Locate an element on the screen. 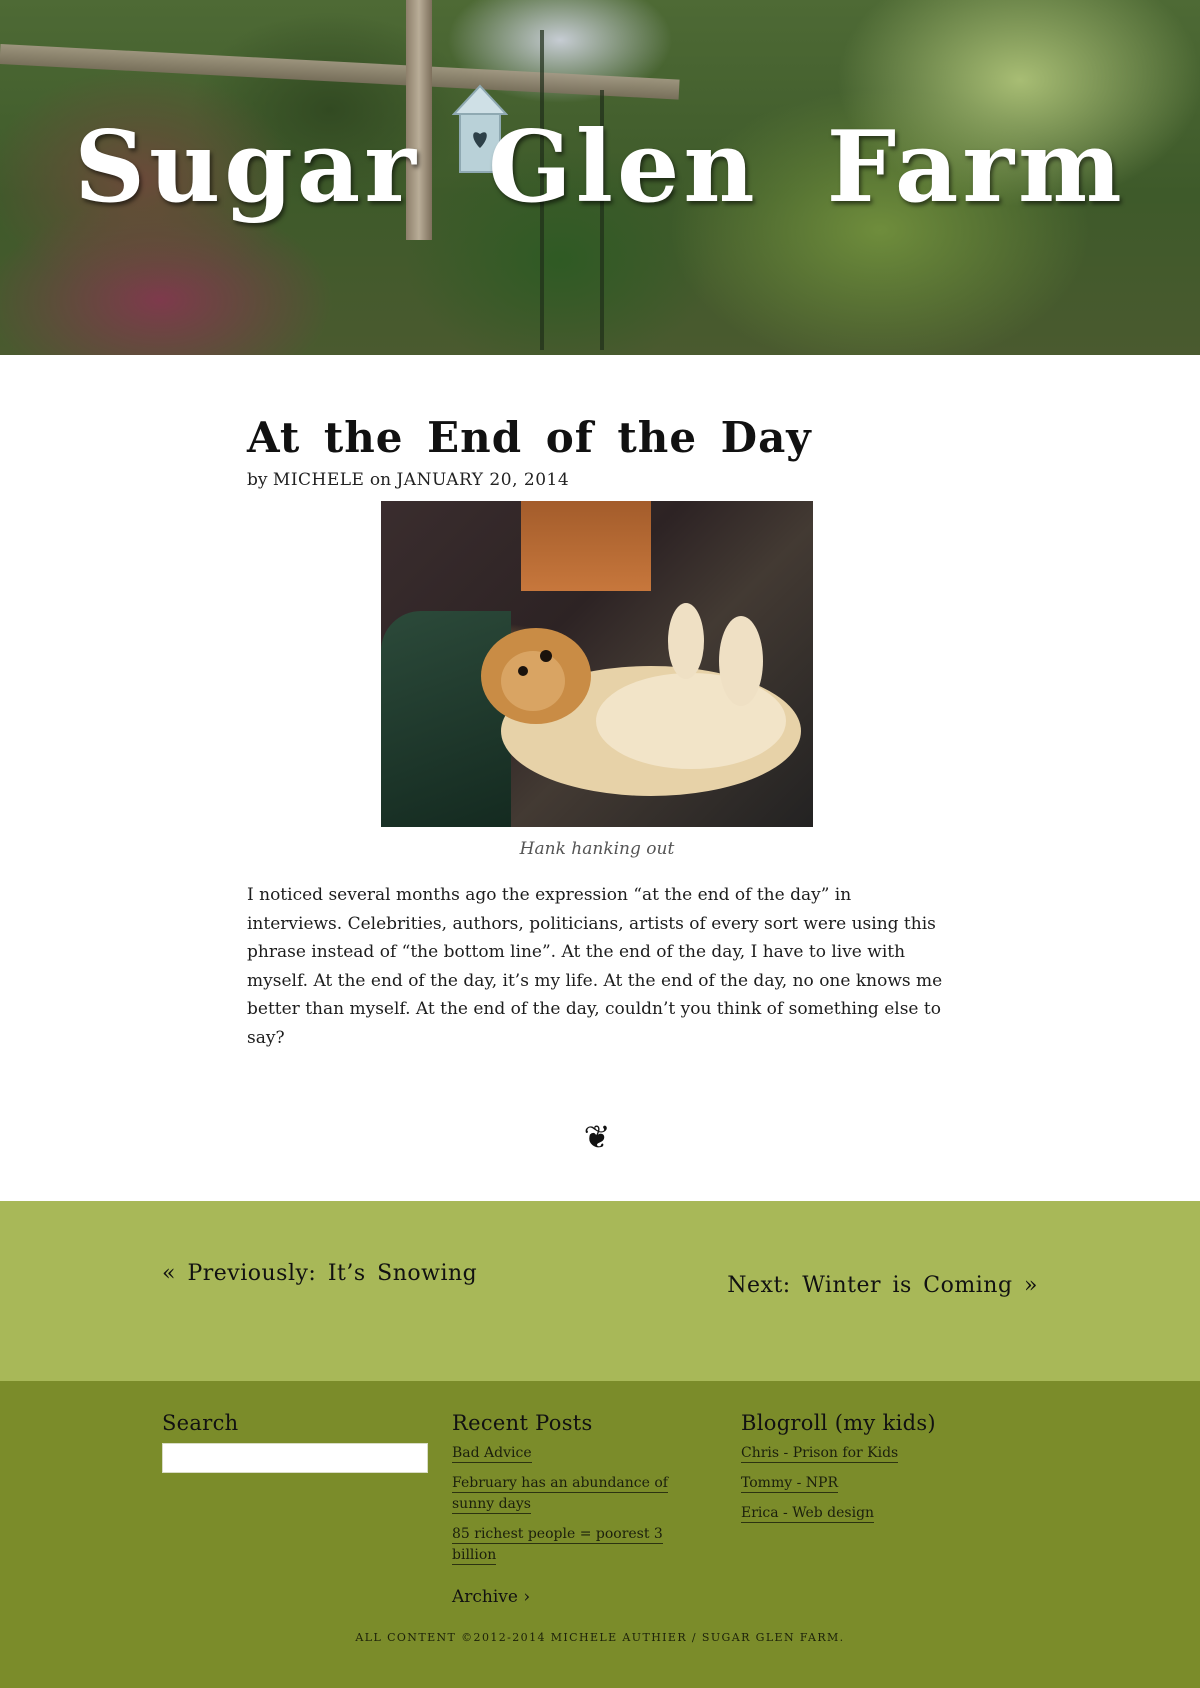 The width and height of the screenshot is (1200, 1688). list-item: 85 richest people = poorest 3 billion is located at coordinates (577, 1545).